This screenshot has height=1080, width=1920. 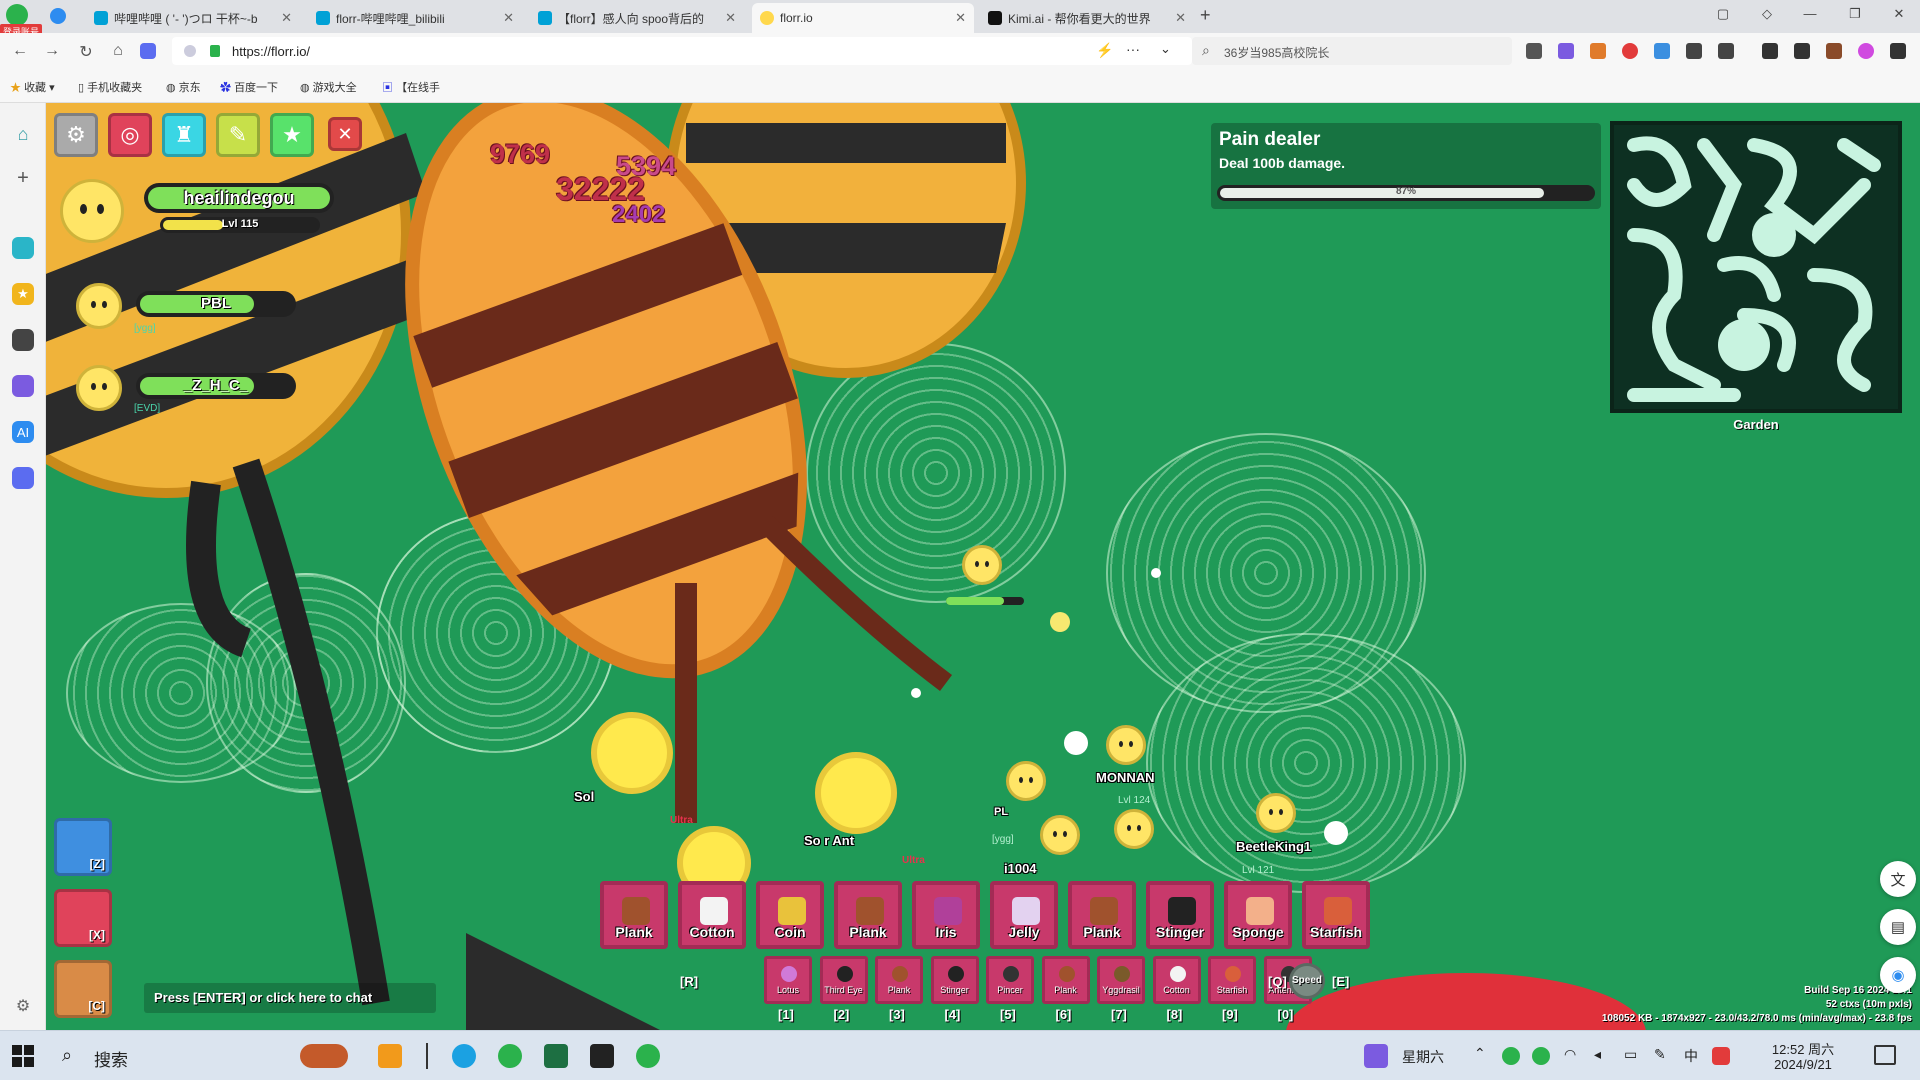 What do you see at coordinates (415, 18) in the screenshot?
I see `tab-florr-bilibili: florr-哔哩哔哩_bilibili ✕` at bounding box center [415, 18].